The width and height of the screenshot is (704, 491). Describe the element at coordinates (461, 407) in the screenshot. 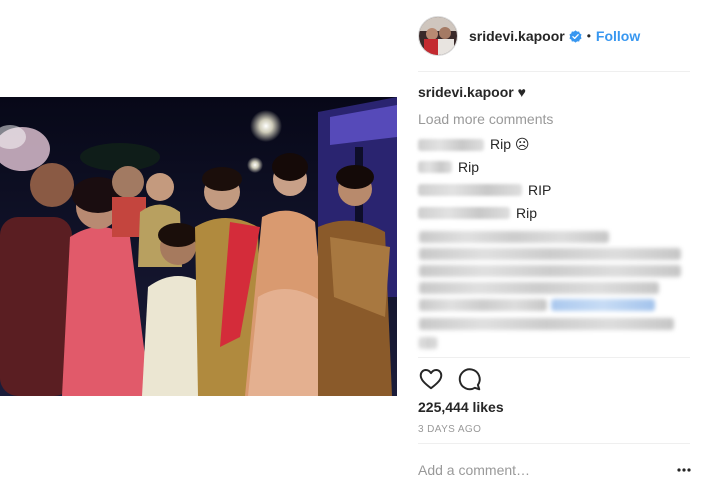

I see `likes-count: 225,444 likes` at that location.